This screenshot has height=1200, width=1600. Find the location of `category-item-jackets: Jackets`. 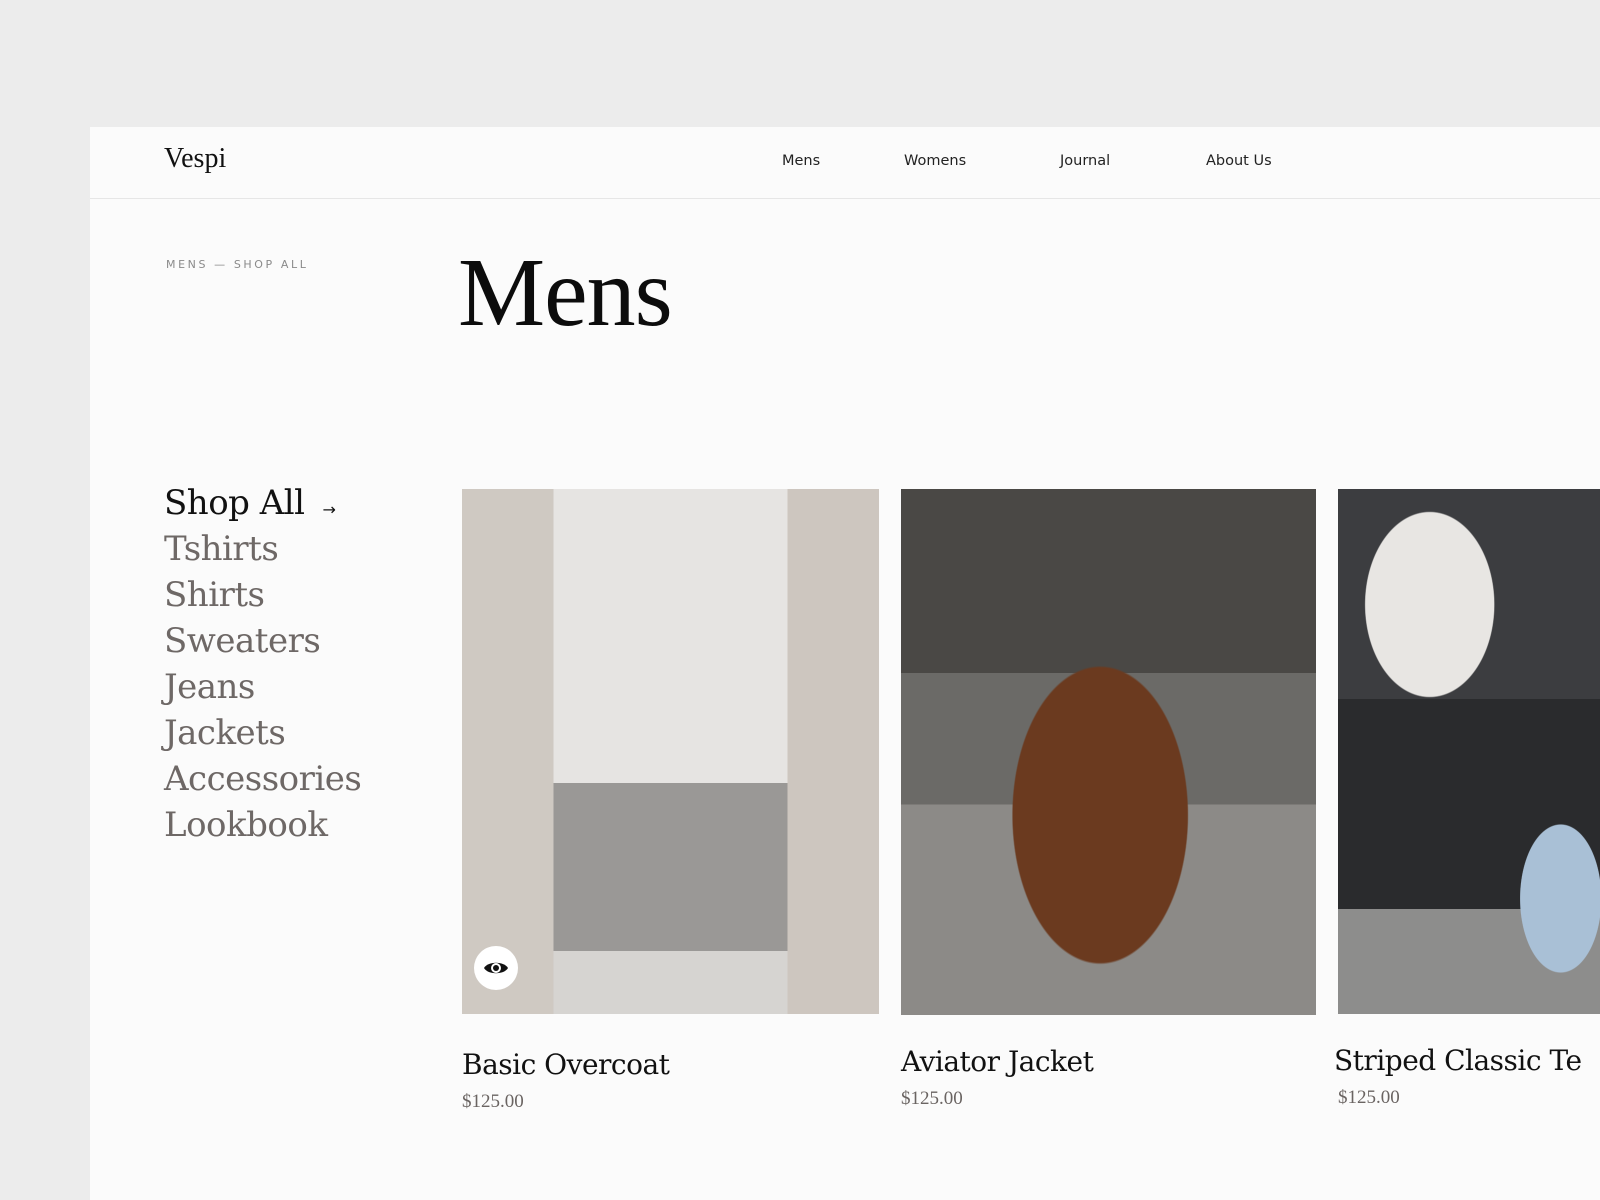

category-item-jackets: Jackets is located at coordinates (262, 733).